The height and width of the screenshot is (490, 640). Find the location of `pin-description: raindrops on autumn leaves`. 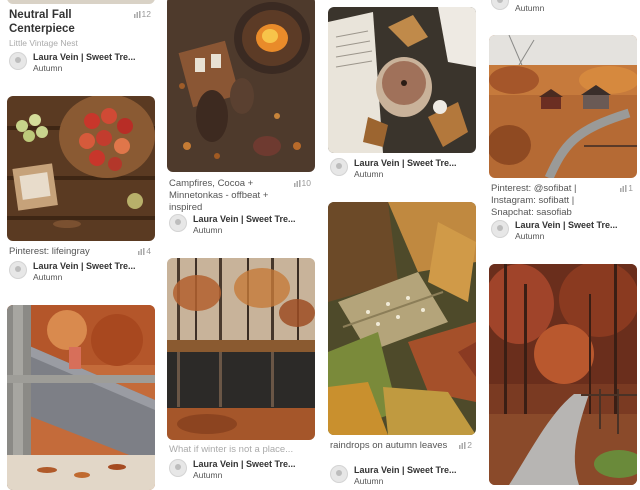

pin-description: raindrops on autumn leaves is located at coordinates (394, 446).